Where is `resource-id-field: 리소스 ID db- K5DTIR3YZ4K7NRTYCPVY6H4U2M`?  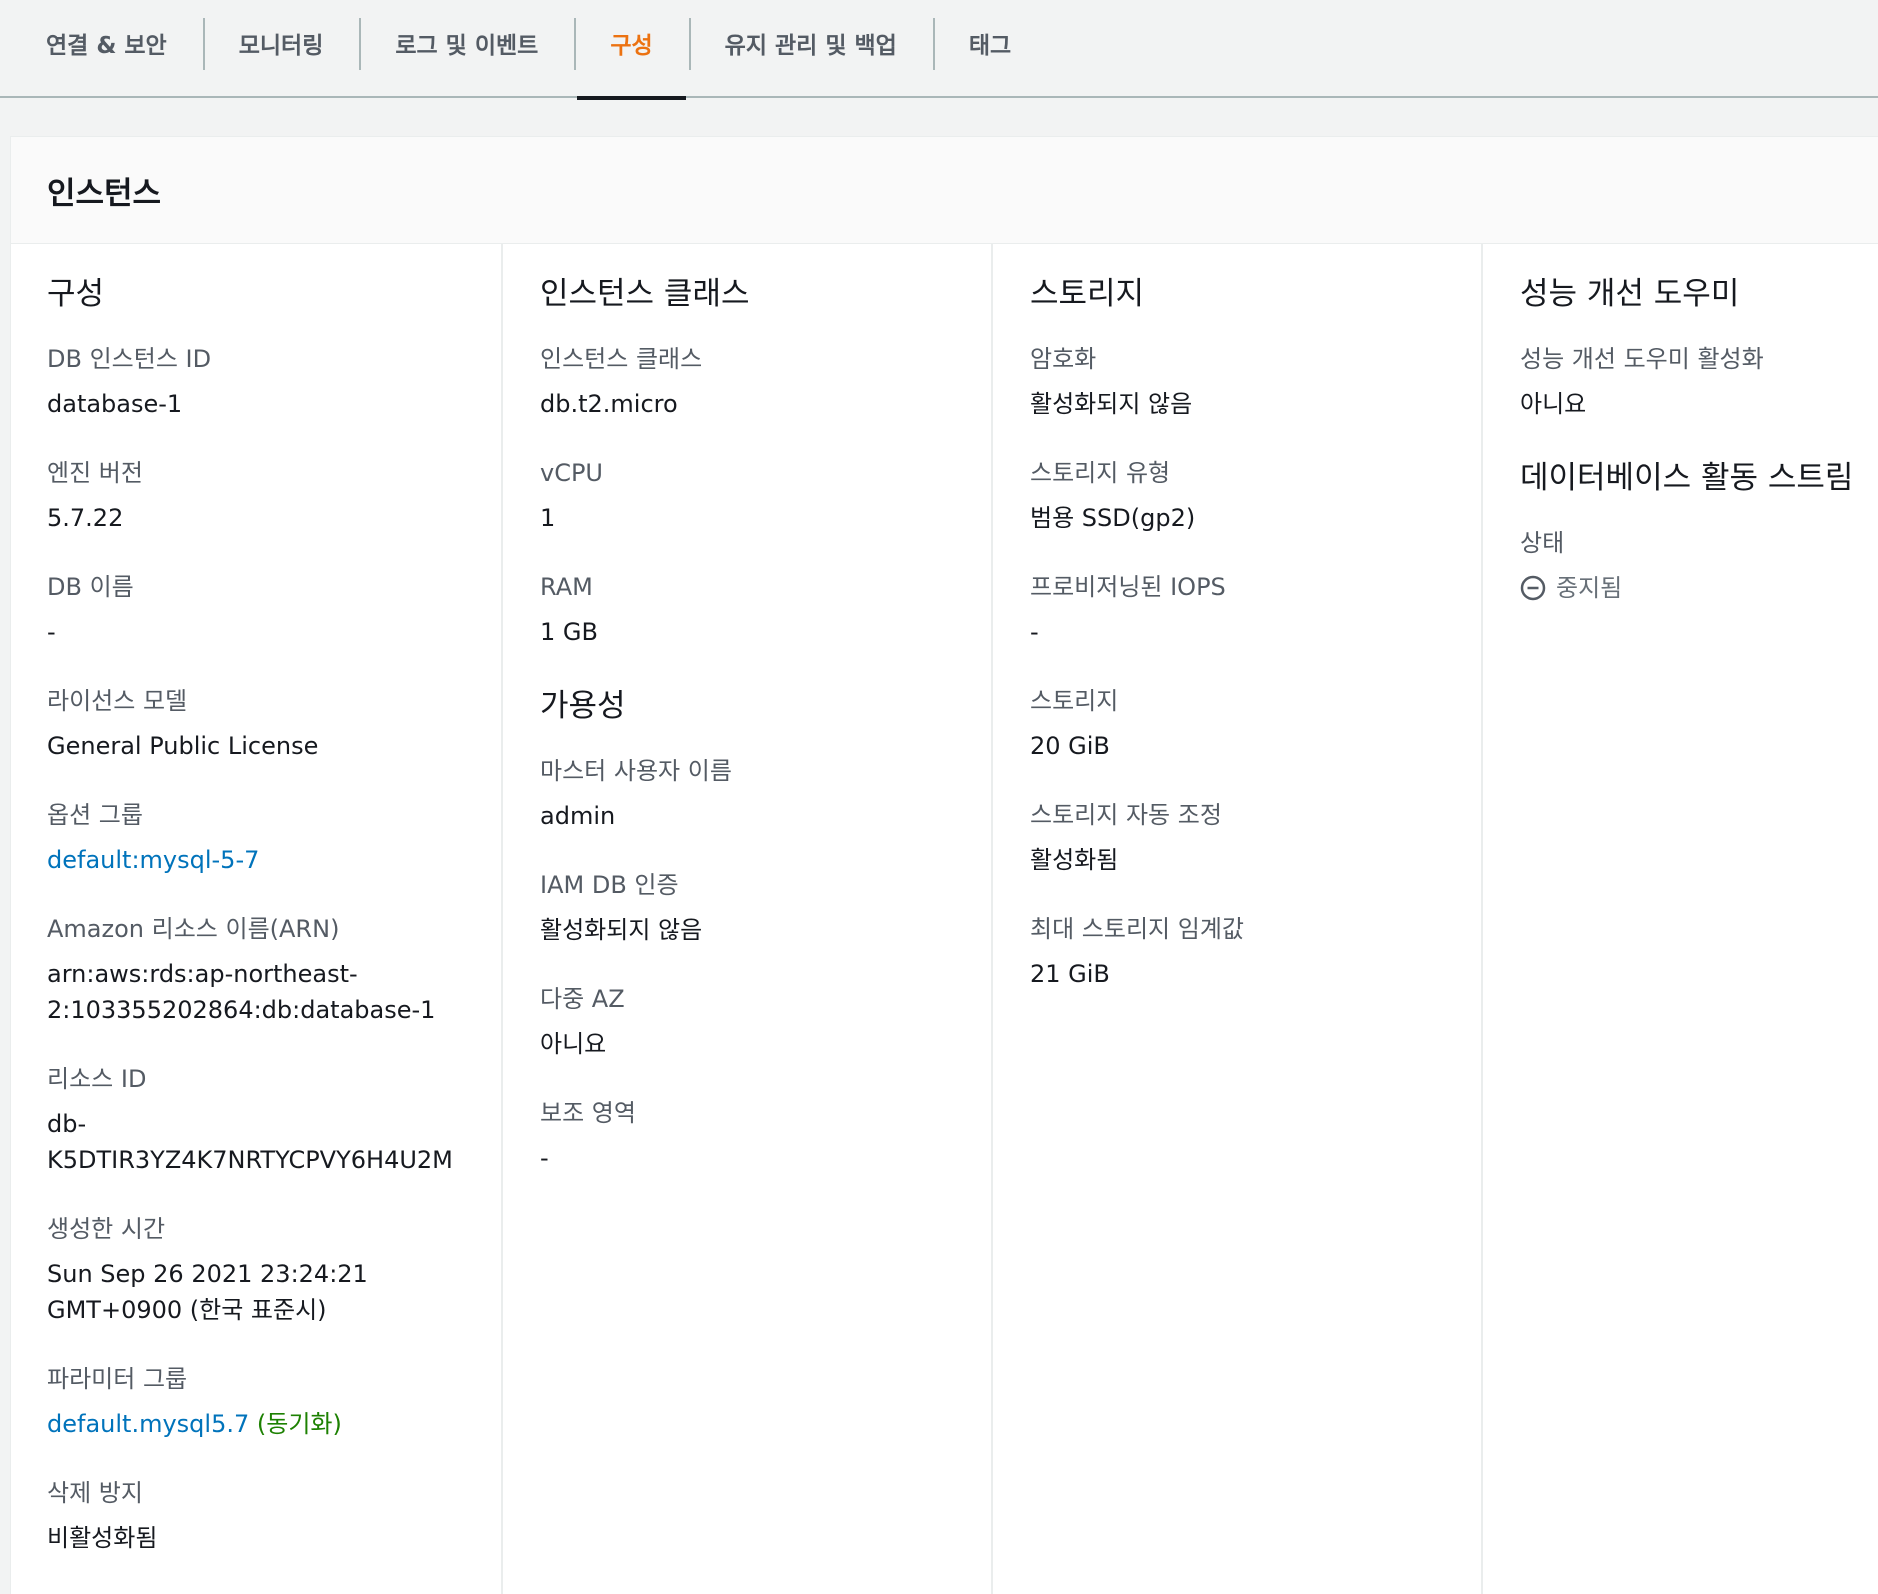 resource-id-field: 리소스 ID db- K5DTIR3YZ4K7NRTYCPVY6H4U2M is located at coordinates (274, 1121).